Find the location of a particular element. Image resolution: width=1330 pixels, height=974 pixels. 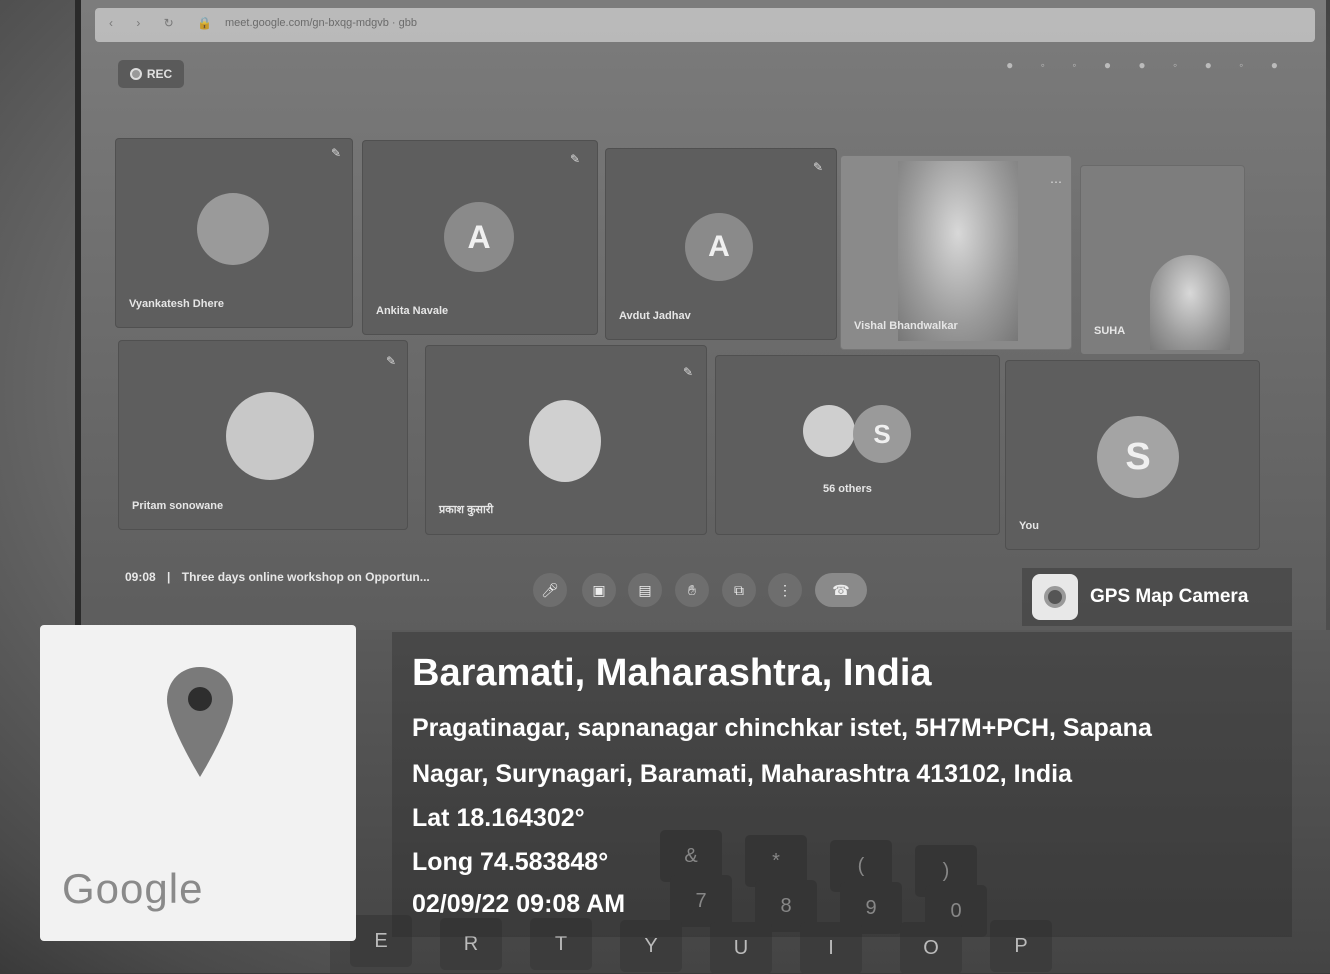

location-title: Baramati, Maharashtra, India is located at coordinates (672, 673).